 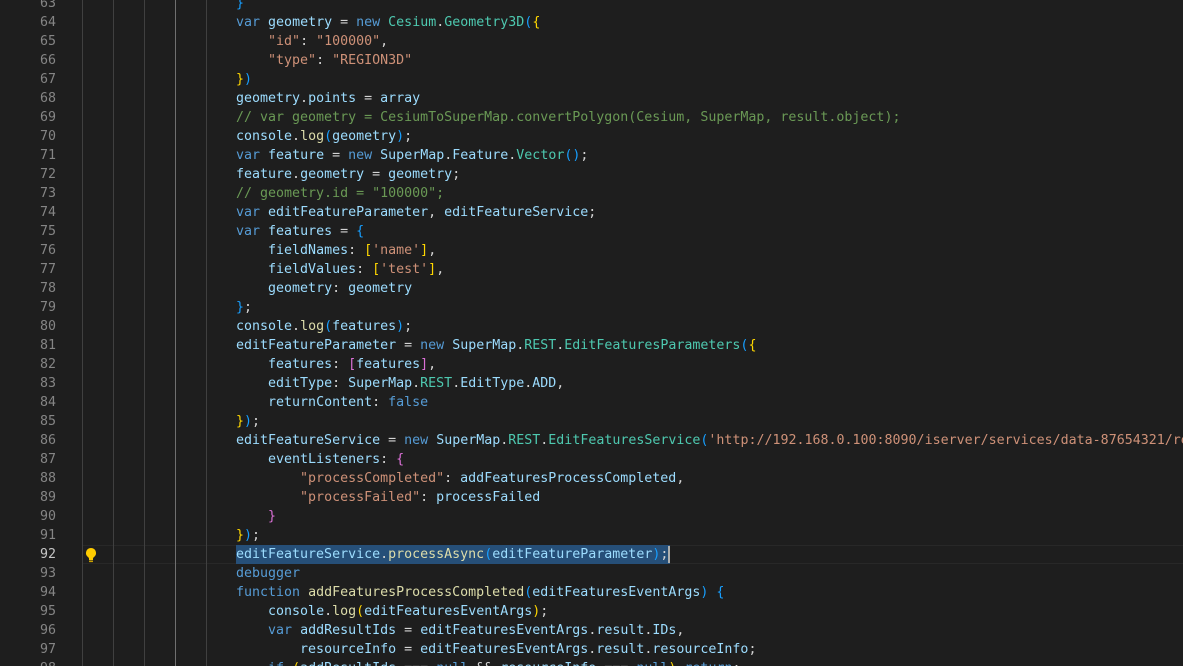 What do you see at coordinates (360, 611) in the screenshot?
I see `code-token: (` at bounding box center [360, 611].